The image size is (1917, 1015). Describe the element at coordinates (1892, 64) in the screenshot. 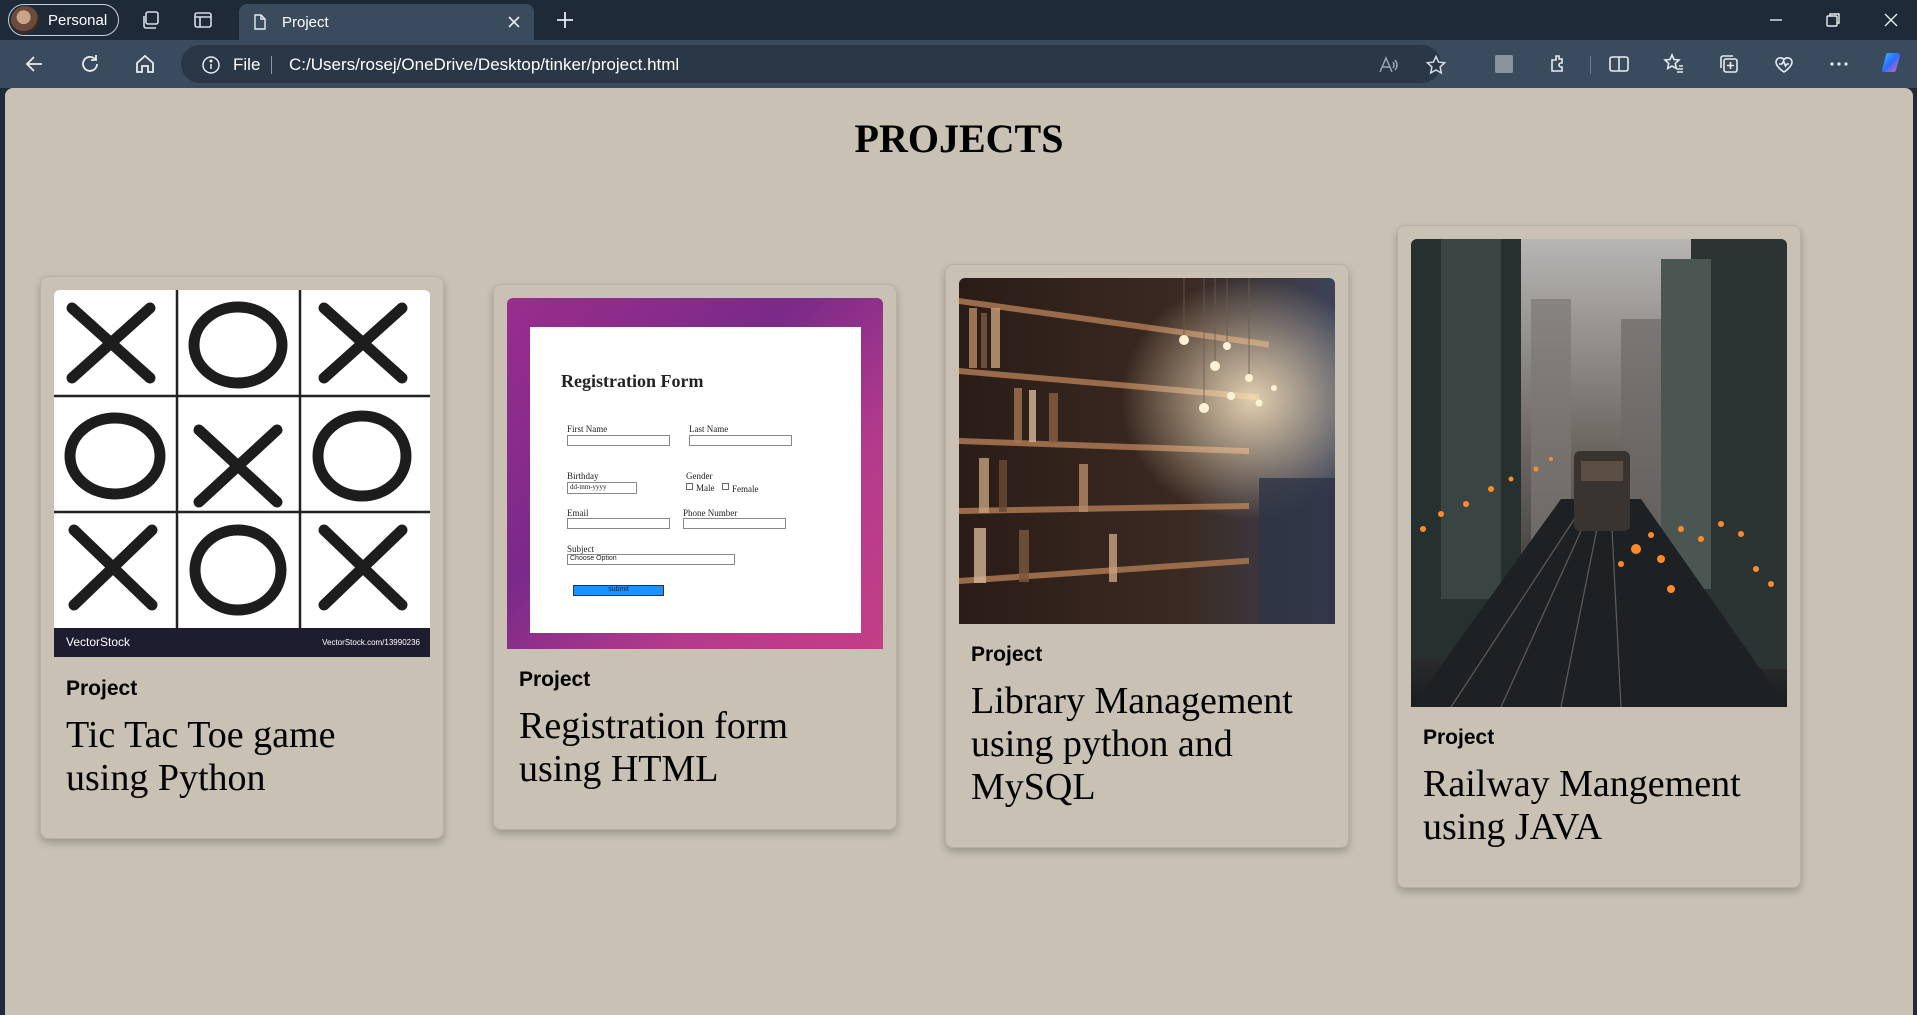

I see `copilot-icon` at that location.